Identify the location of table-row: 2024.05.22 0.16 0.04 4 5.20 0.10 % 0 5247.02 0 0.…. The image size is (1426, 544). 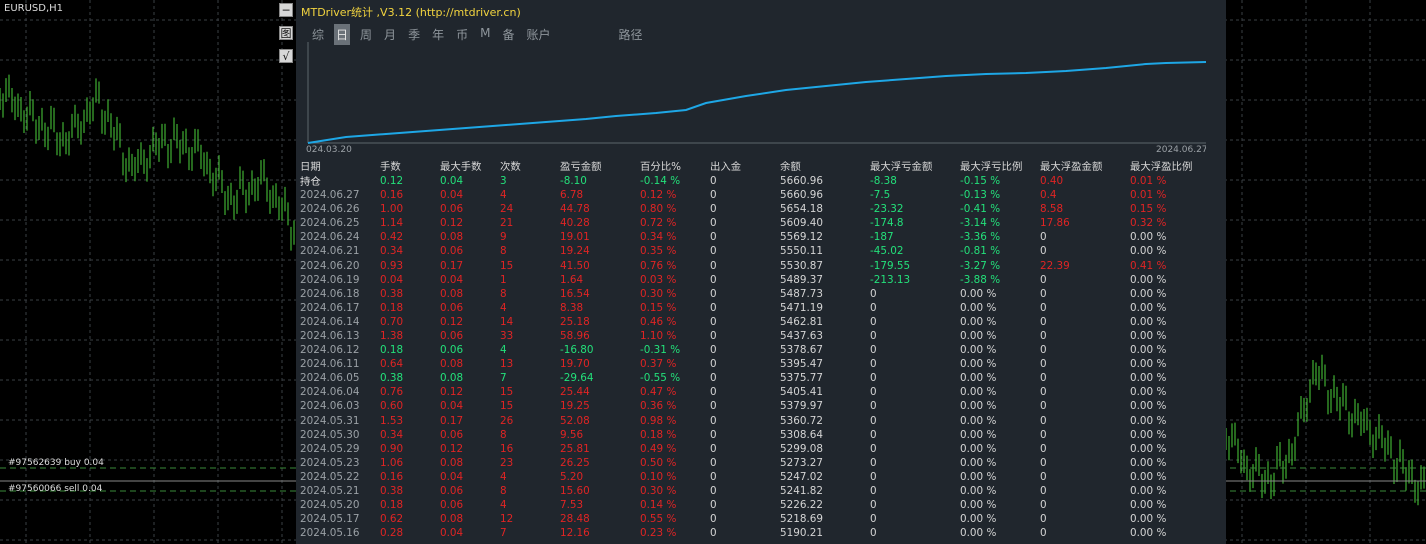
(760, 477).